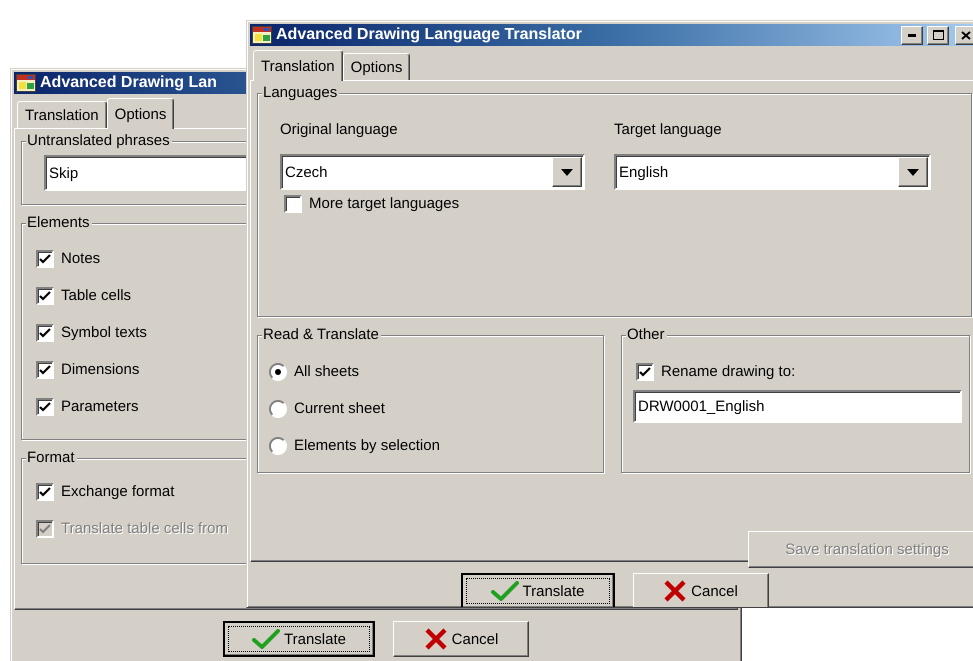  What do you see at coordinates (301, 92) in the screenshot?
I see `group-label: Languages` at bounding box center [301, 92].